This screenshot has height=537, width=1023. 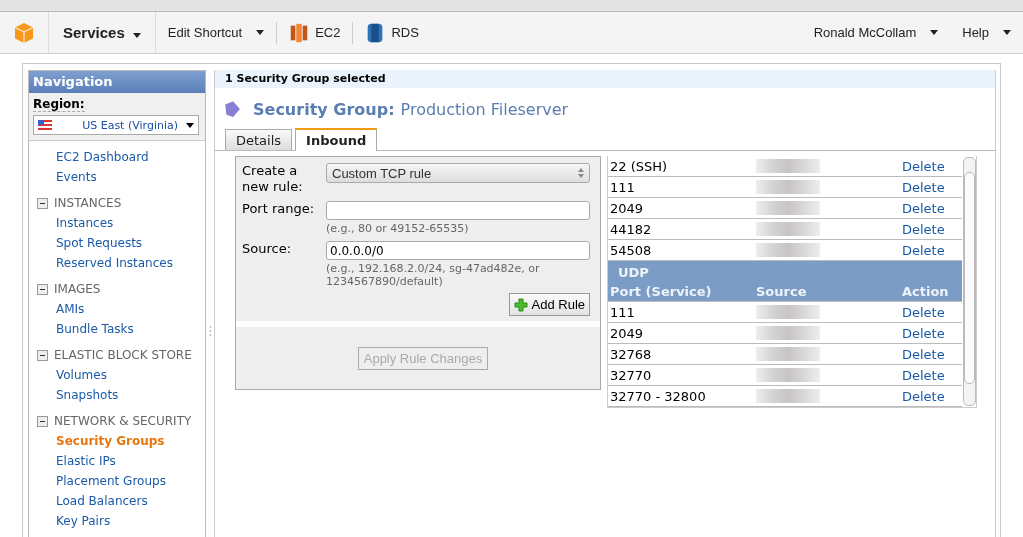 I want to click on edit-shortcut-menu: Edit Shortcut, so click(x=216, y=32).